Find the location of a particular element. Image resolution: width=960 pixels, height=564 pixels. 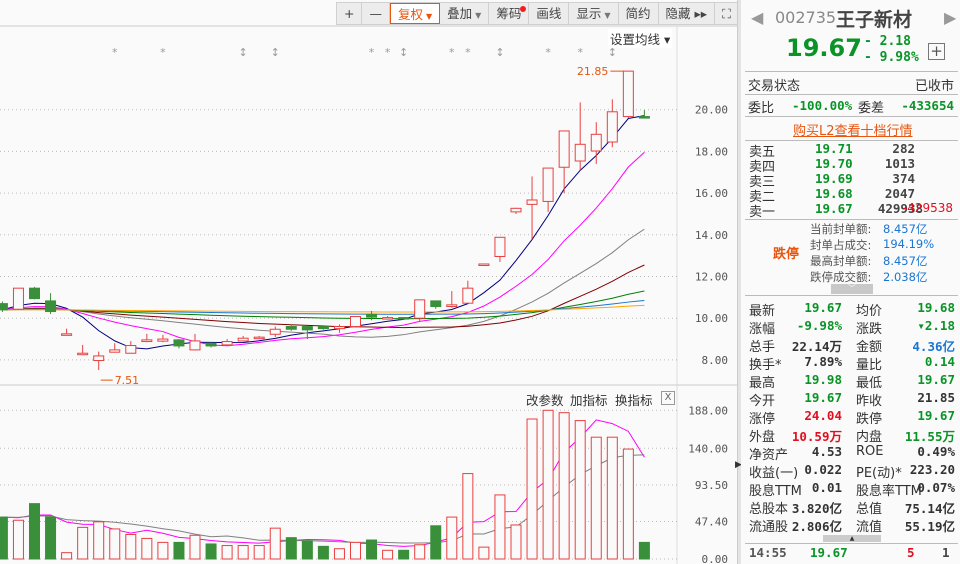

buy-l2-link: 购买L2查看十档行情 is located at coordinates (853, 129).